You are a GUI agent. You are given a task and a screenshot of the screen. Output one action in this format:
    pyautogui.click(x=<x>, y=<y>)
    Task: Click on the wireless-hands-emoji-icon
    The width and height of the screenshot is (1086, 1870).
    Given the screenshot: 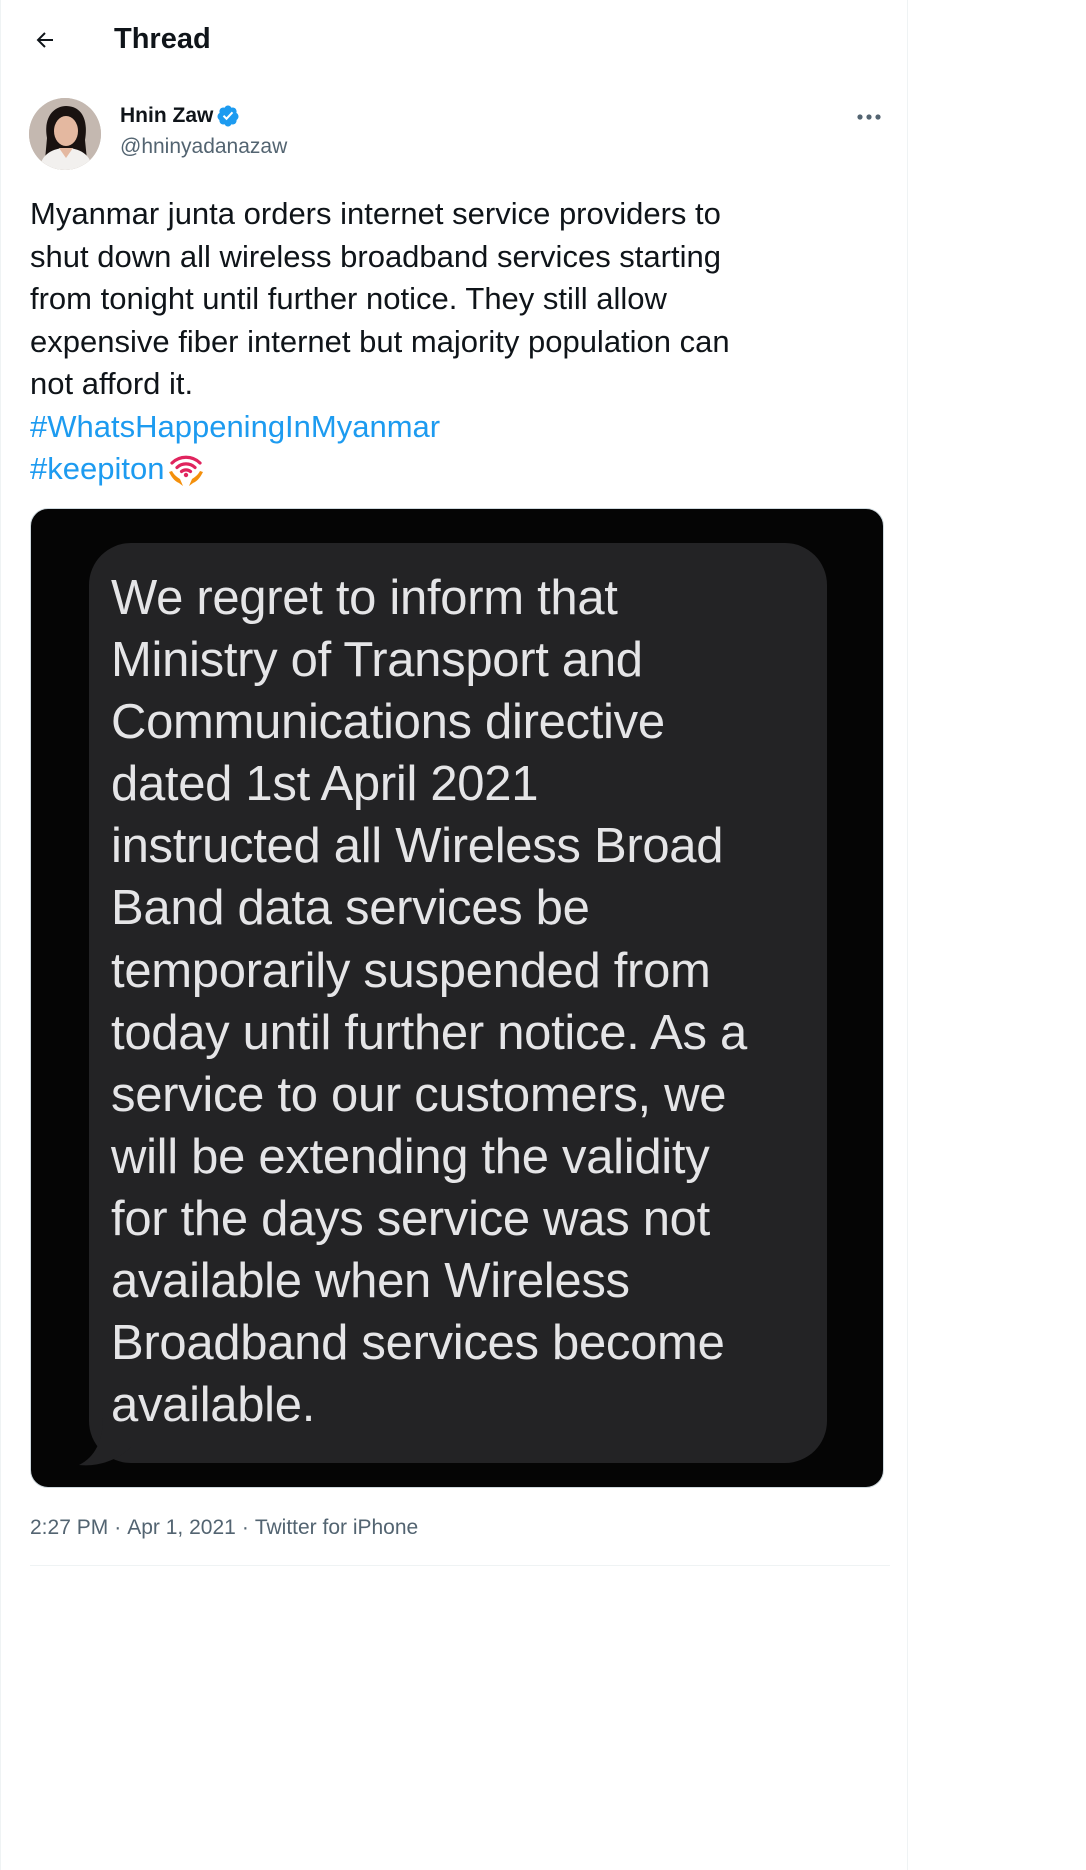 What is the action you would take?
    pyautogui.click(x=186, y=470)
    